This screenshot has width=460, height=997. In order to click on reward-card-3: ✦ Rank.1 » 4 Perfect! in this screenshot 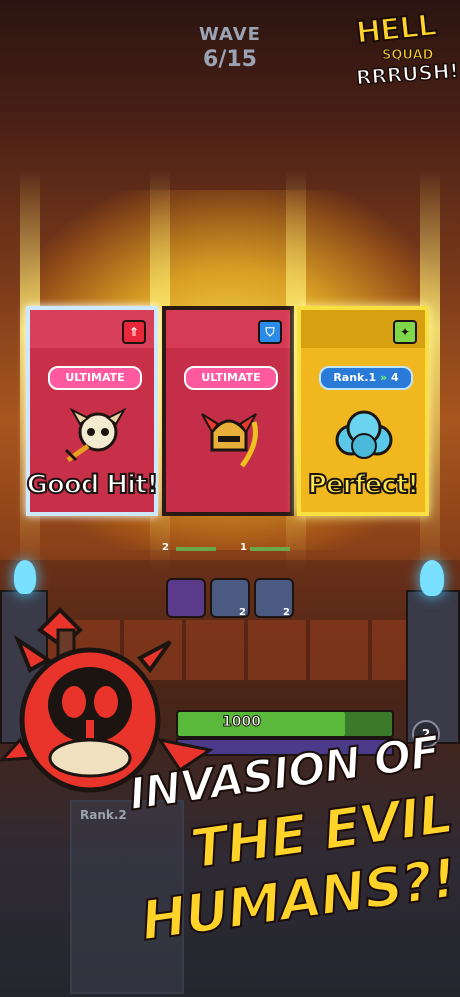, I will do `click(363, 411)`.